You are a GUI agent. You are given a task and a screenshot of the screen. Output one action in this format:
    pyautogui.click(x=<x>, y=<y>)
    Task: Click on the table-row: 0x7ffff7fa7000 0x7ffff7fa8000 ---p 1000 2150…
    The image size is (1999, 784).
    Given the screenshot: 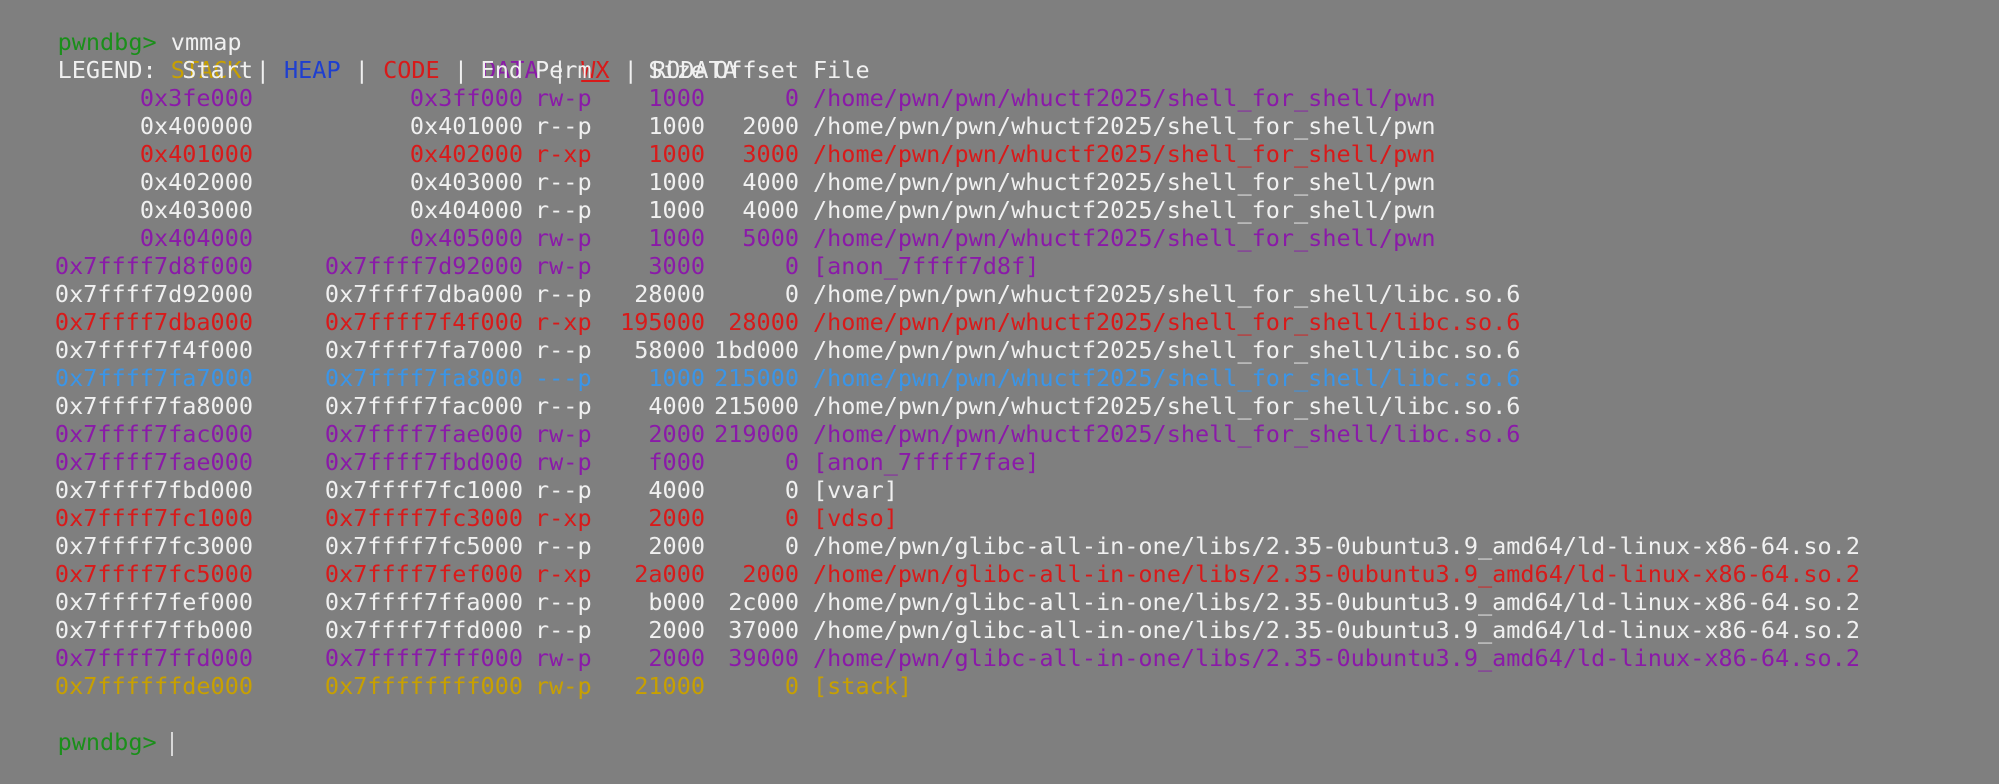 What is the action you would take?
    pyautogui.click(x=1000, y=378)
    